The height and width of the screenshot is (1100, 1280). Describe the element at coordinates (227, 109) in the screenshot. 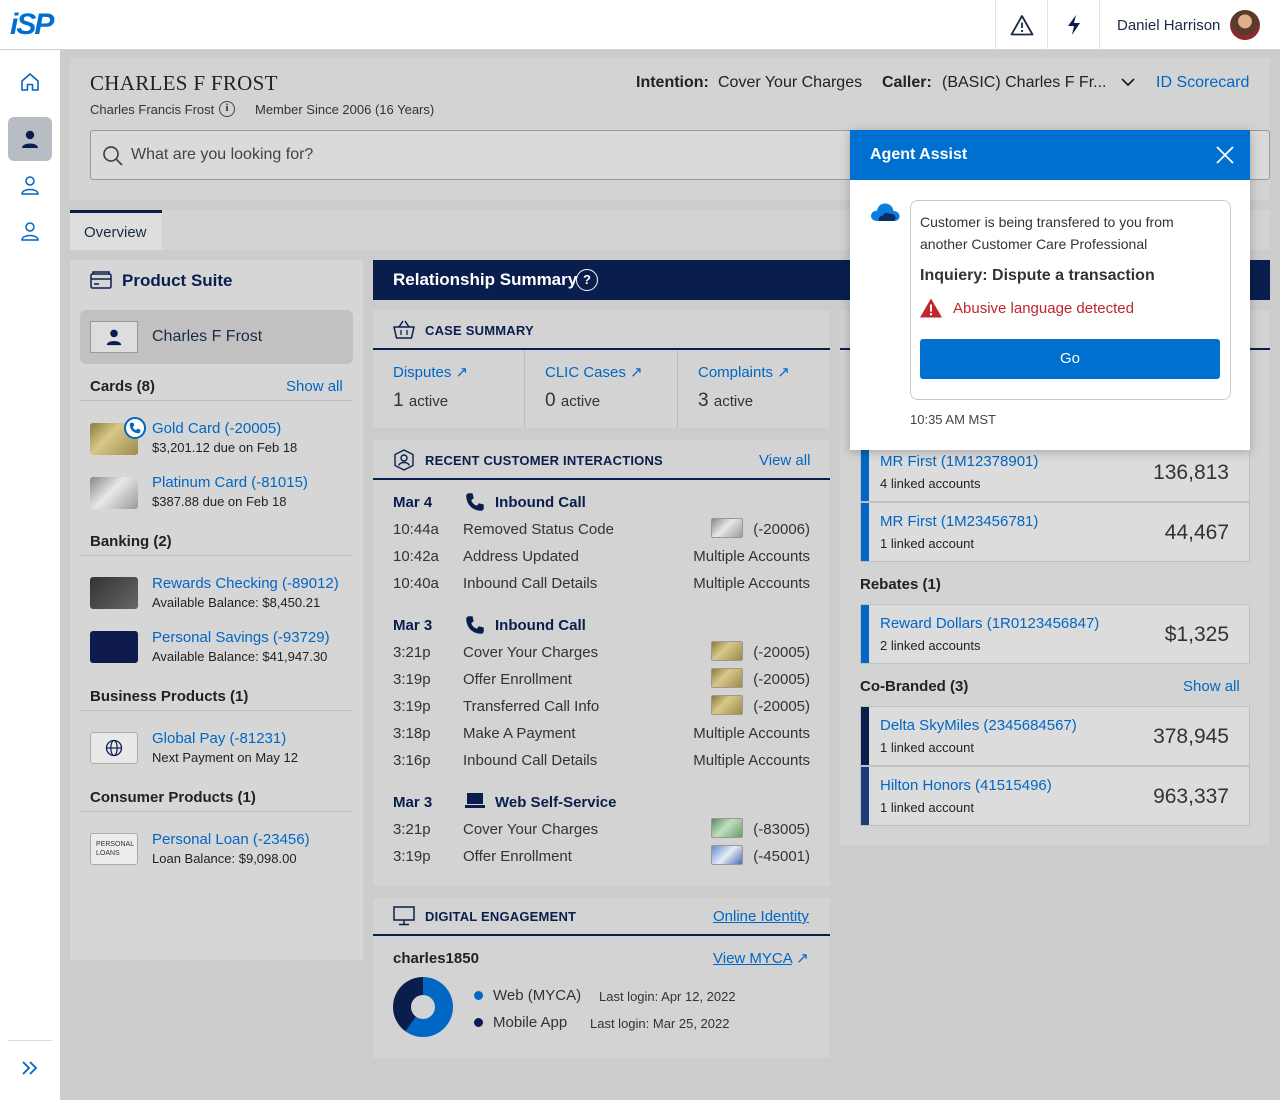

I see `info-icon: i` at that location.